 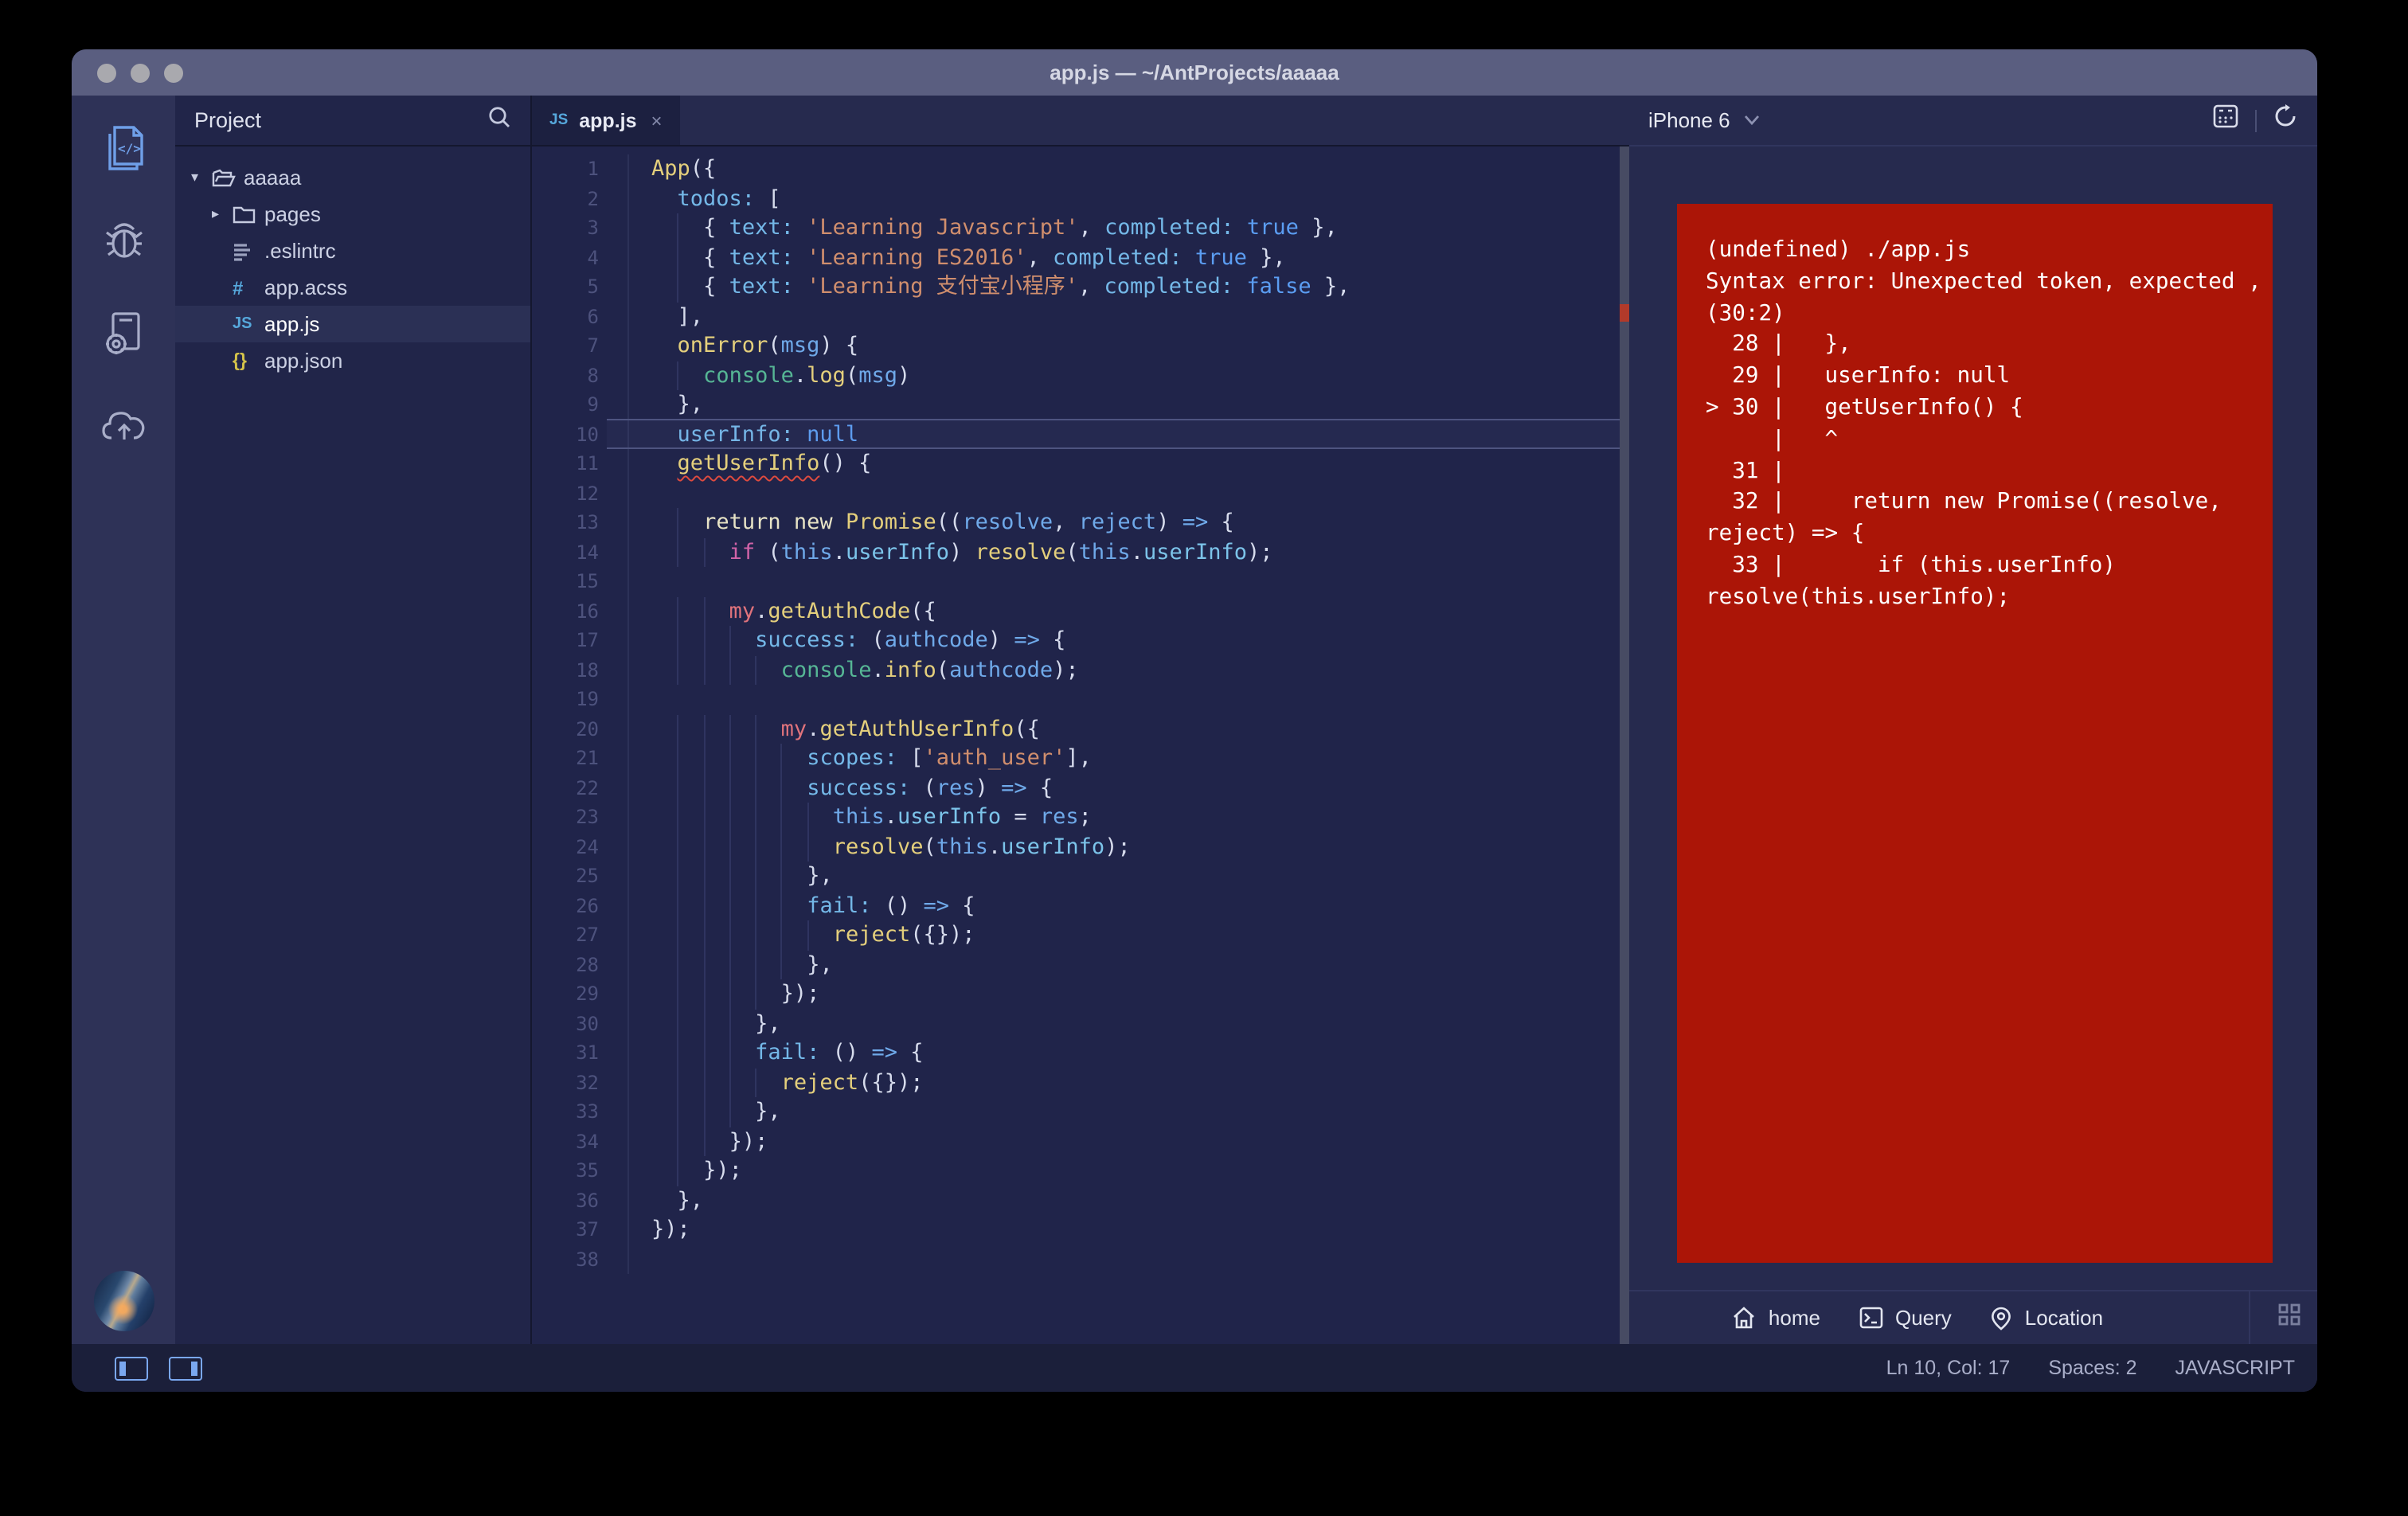 I want to click on code-line-8: 8 console.log(msg), so click(x=1080, y=375).